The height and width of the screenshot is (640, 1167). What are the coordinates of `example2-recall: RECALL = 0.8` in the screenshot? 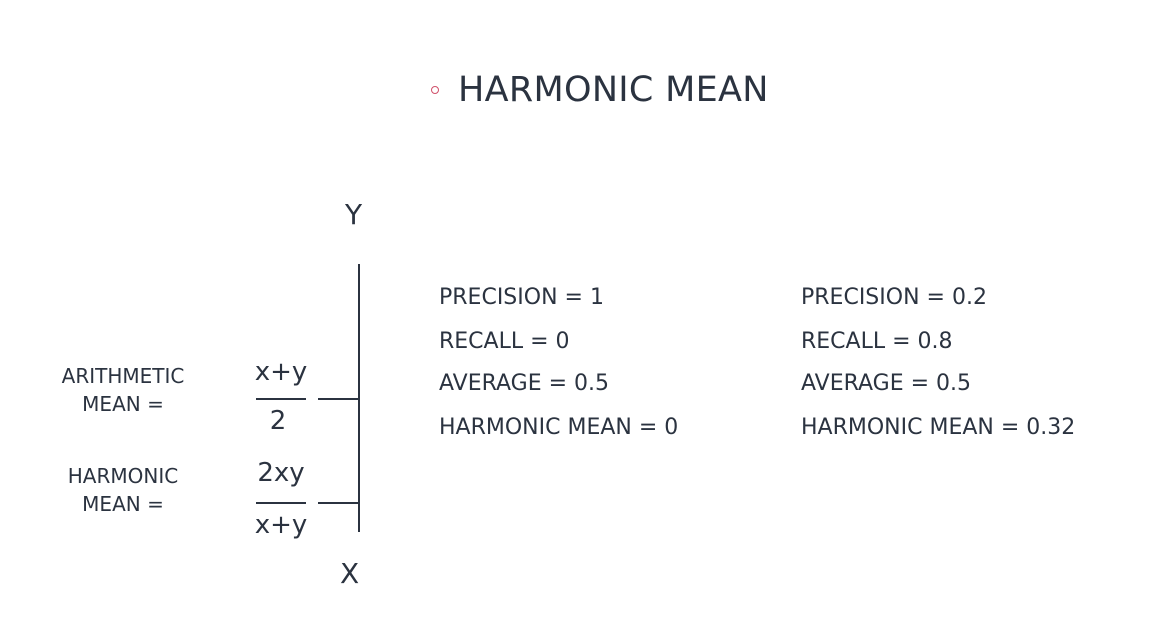 It's located at (877, 341).